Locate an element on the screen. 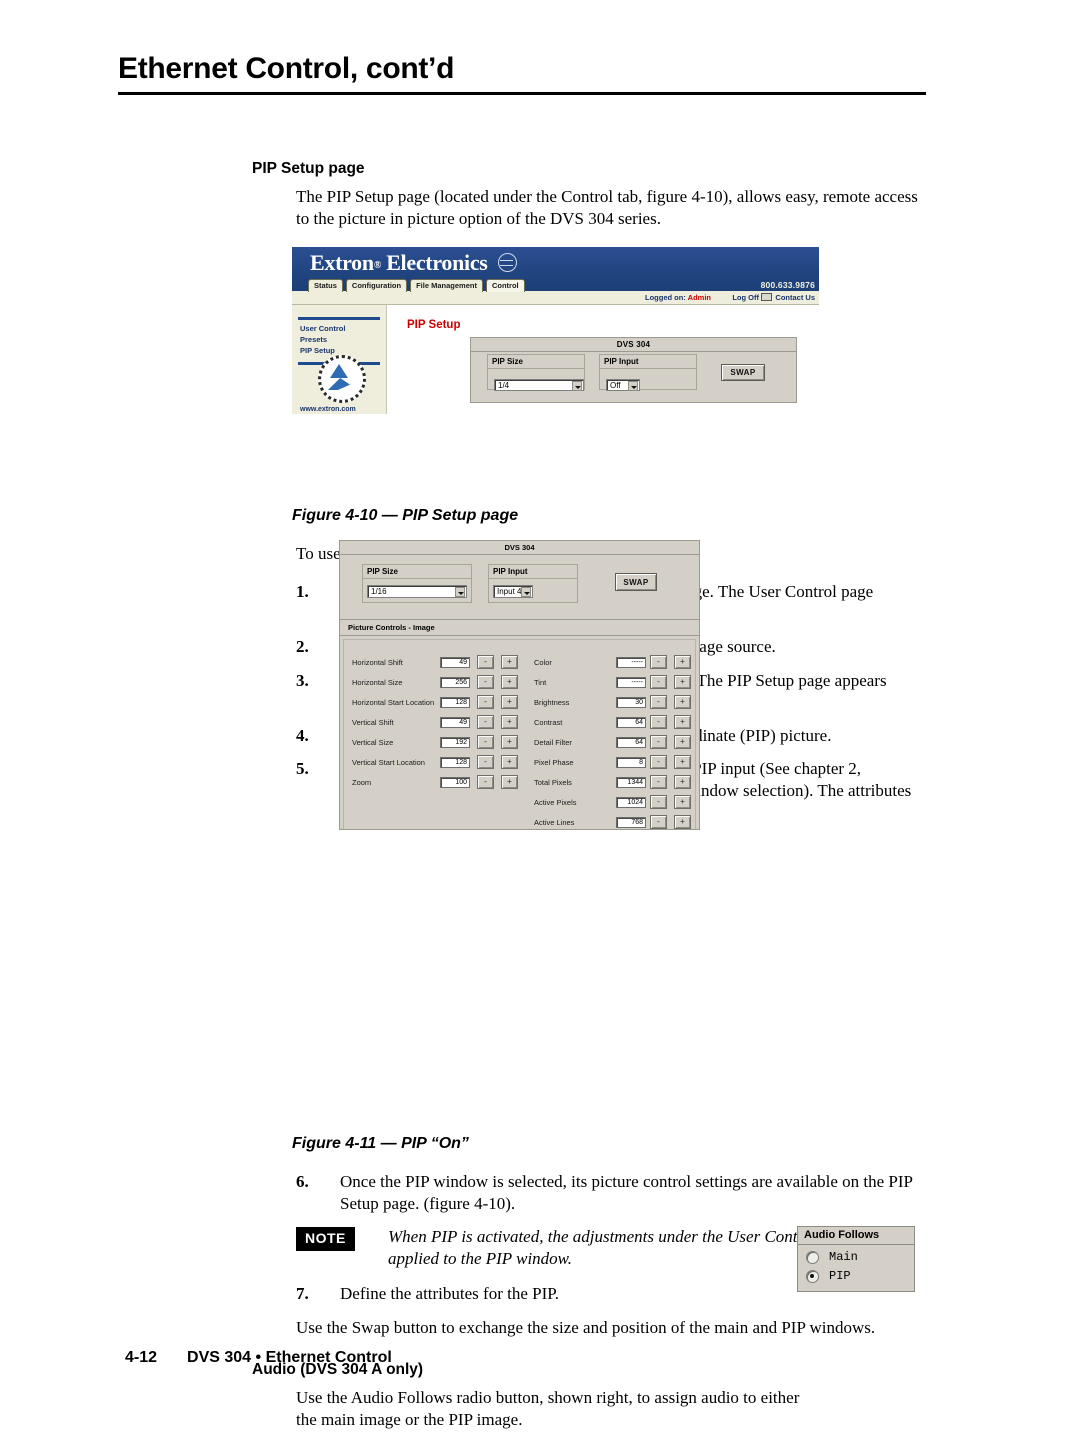 This screenshot has height=1437, width=1080. tab-control: Control is located at coordinates (505, 285).